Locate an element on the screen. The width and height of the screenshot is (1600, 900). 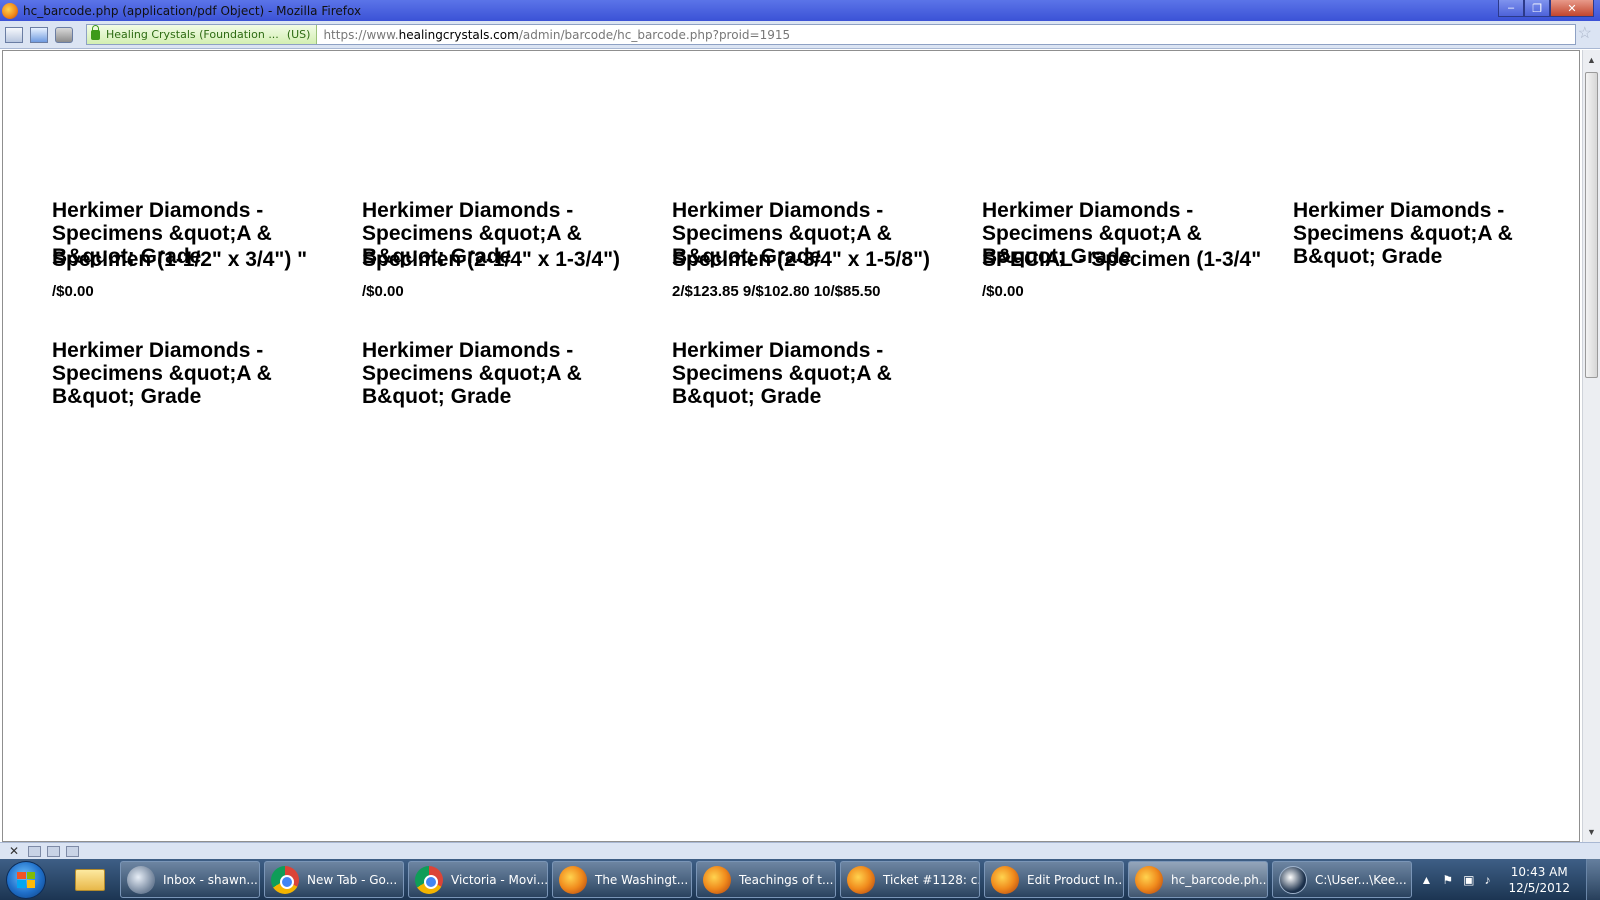
addon-bar: ✕ is located at coordinates (800, 850).